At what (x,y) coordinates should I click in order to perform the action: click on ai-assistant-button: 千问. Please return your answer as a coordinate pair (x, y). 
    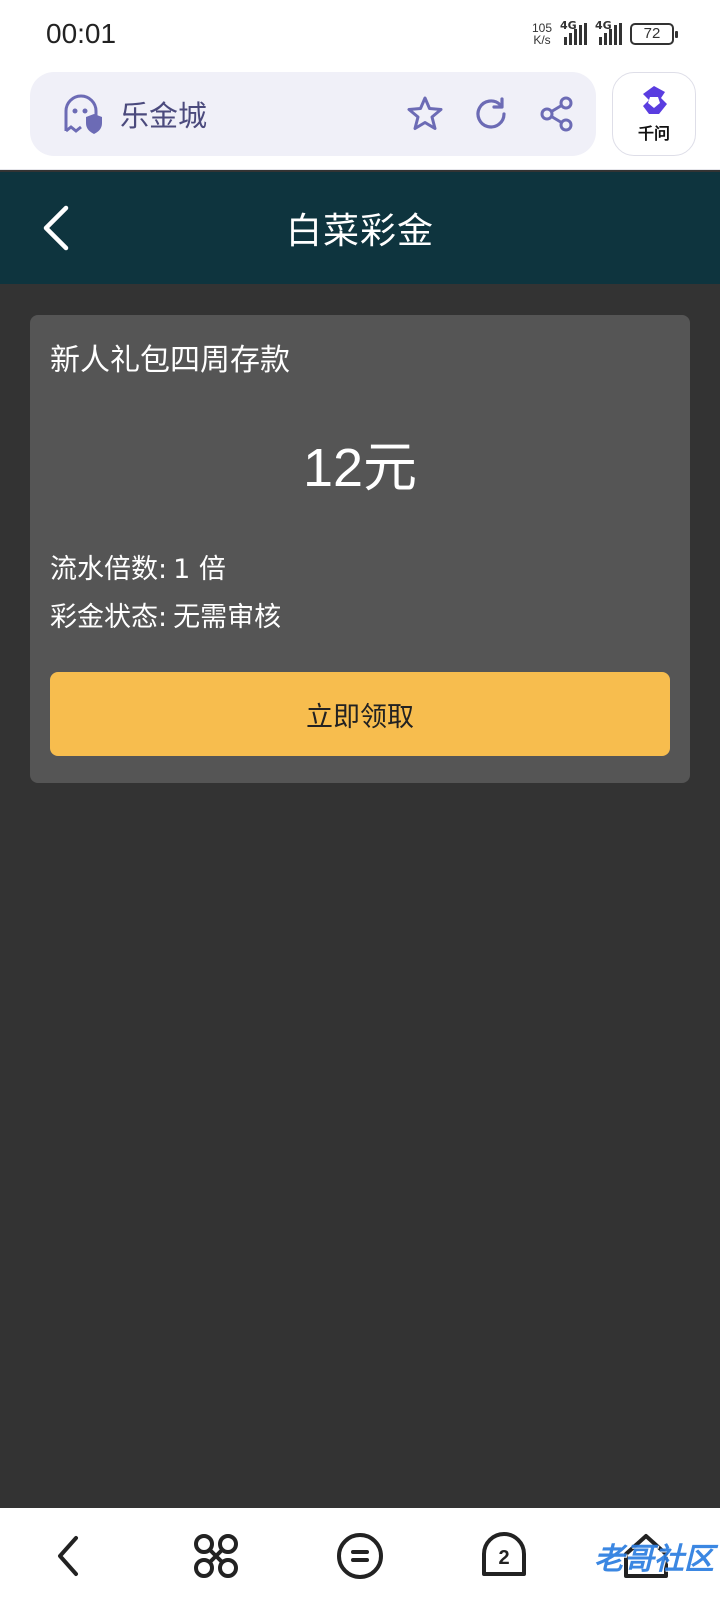
    Looking at the image, I should click on (654, 114).